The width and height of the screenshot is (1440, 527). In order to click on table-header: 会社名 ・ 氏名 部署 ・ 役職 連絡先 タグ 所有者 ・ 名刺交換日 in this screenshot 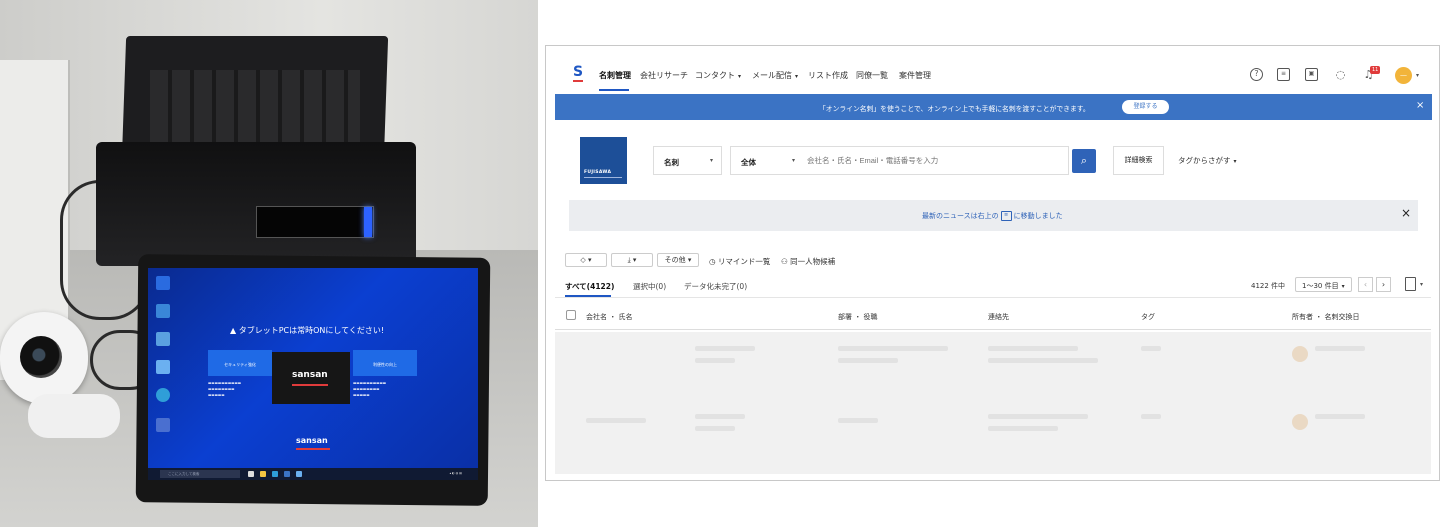, I will do `click(993, 316)`.